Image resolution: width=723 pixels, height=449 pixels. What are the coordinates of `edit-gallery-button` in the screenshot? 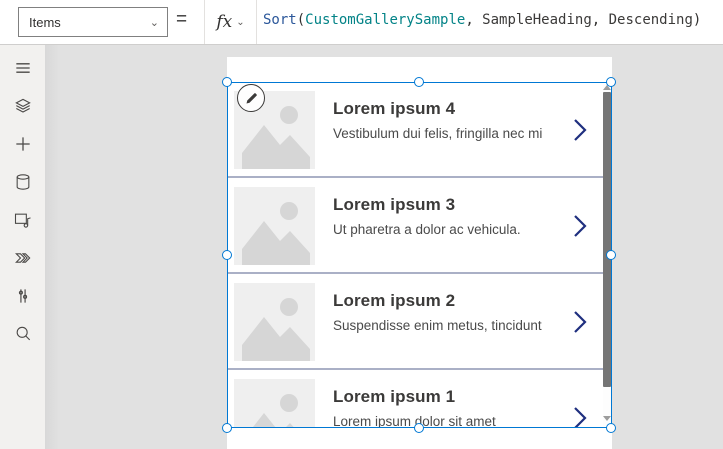 It's located at (251, 98).